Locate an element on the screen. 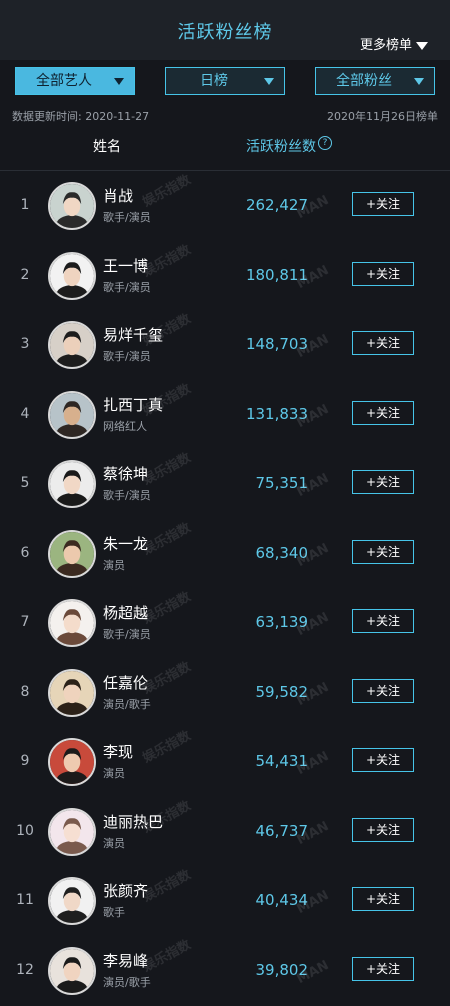  ranking-row: 11 张颜齐 歌手 40,434 +关注 is located at coordinates (225, 901).